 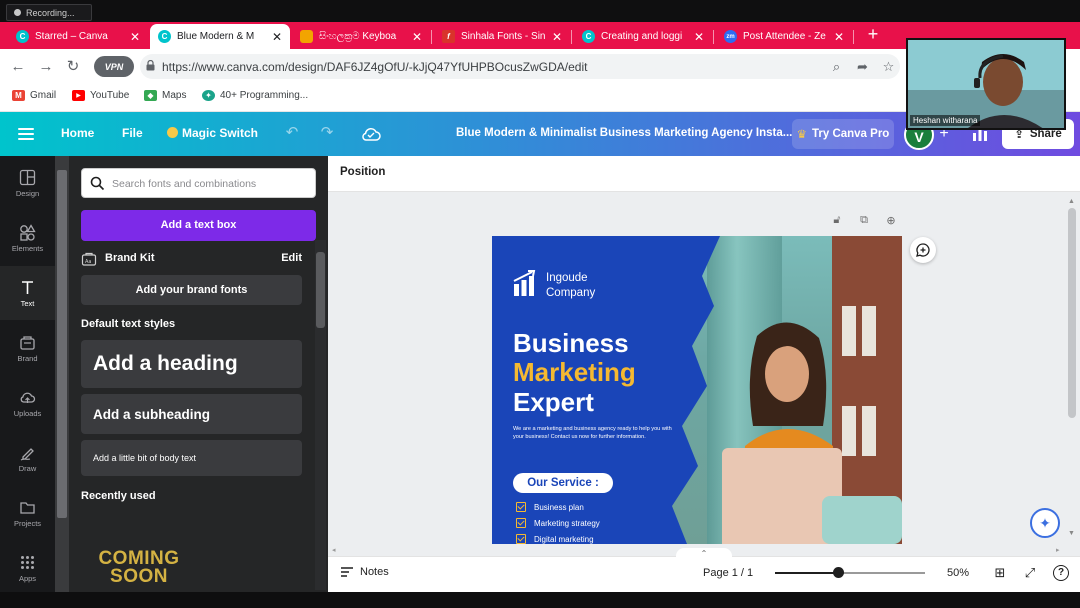 I want to click on panel-scroll-thumb, so click(x=320, y=290).